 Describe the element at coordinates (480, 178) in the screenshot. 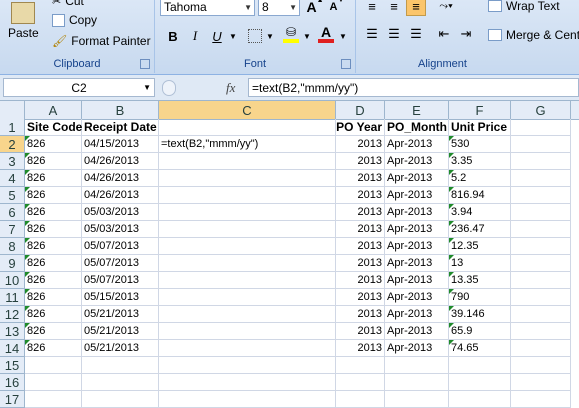

I see `cell-f4: 5.2` at that location.